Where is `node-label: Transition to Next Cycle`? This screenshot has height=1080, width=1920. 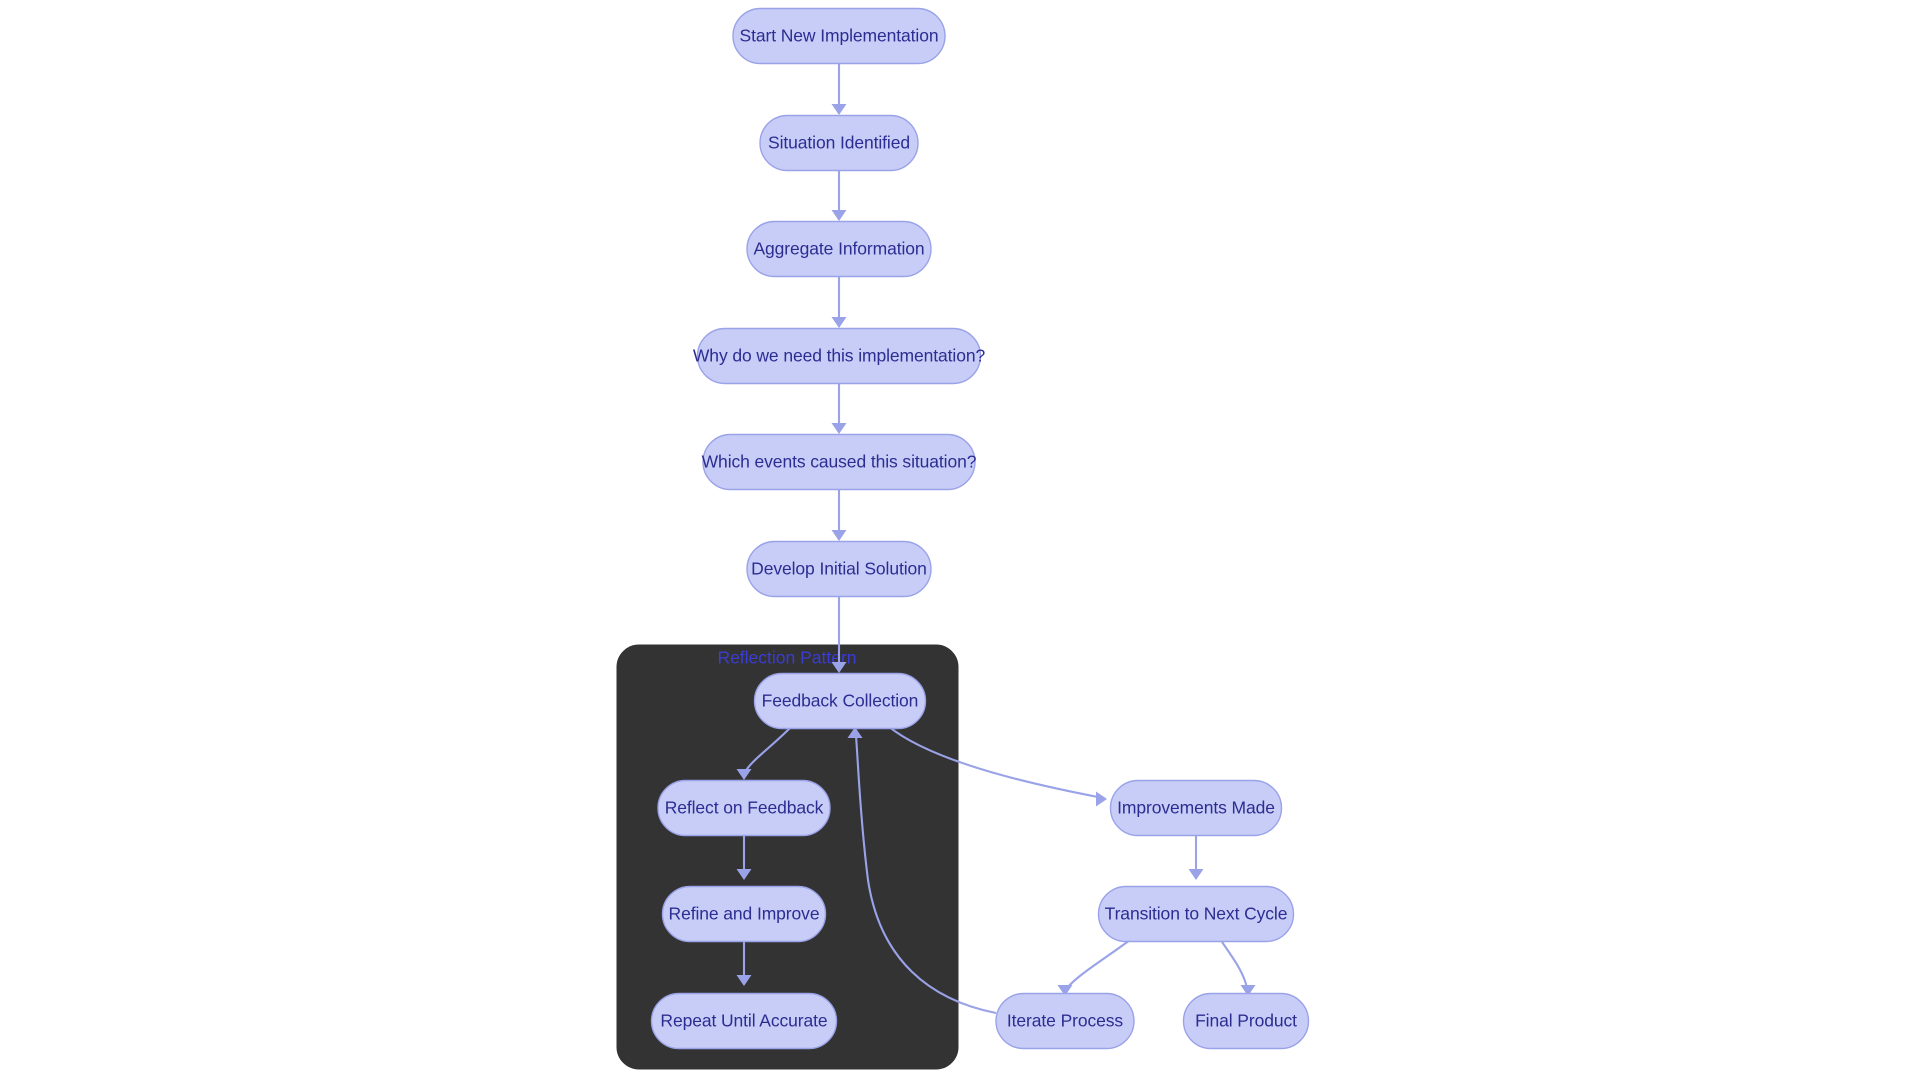
node-label: Transition to Next Cycle is located at coordinates (1196, 914).